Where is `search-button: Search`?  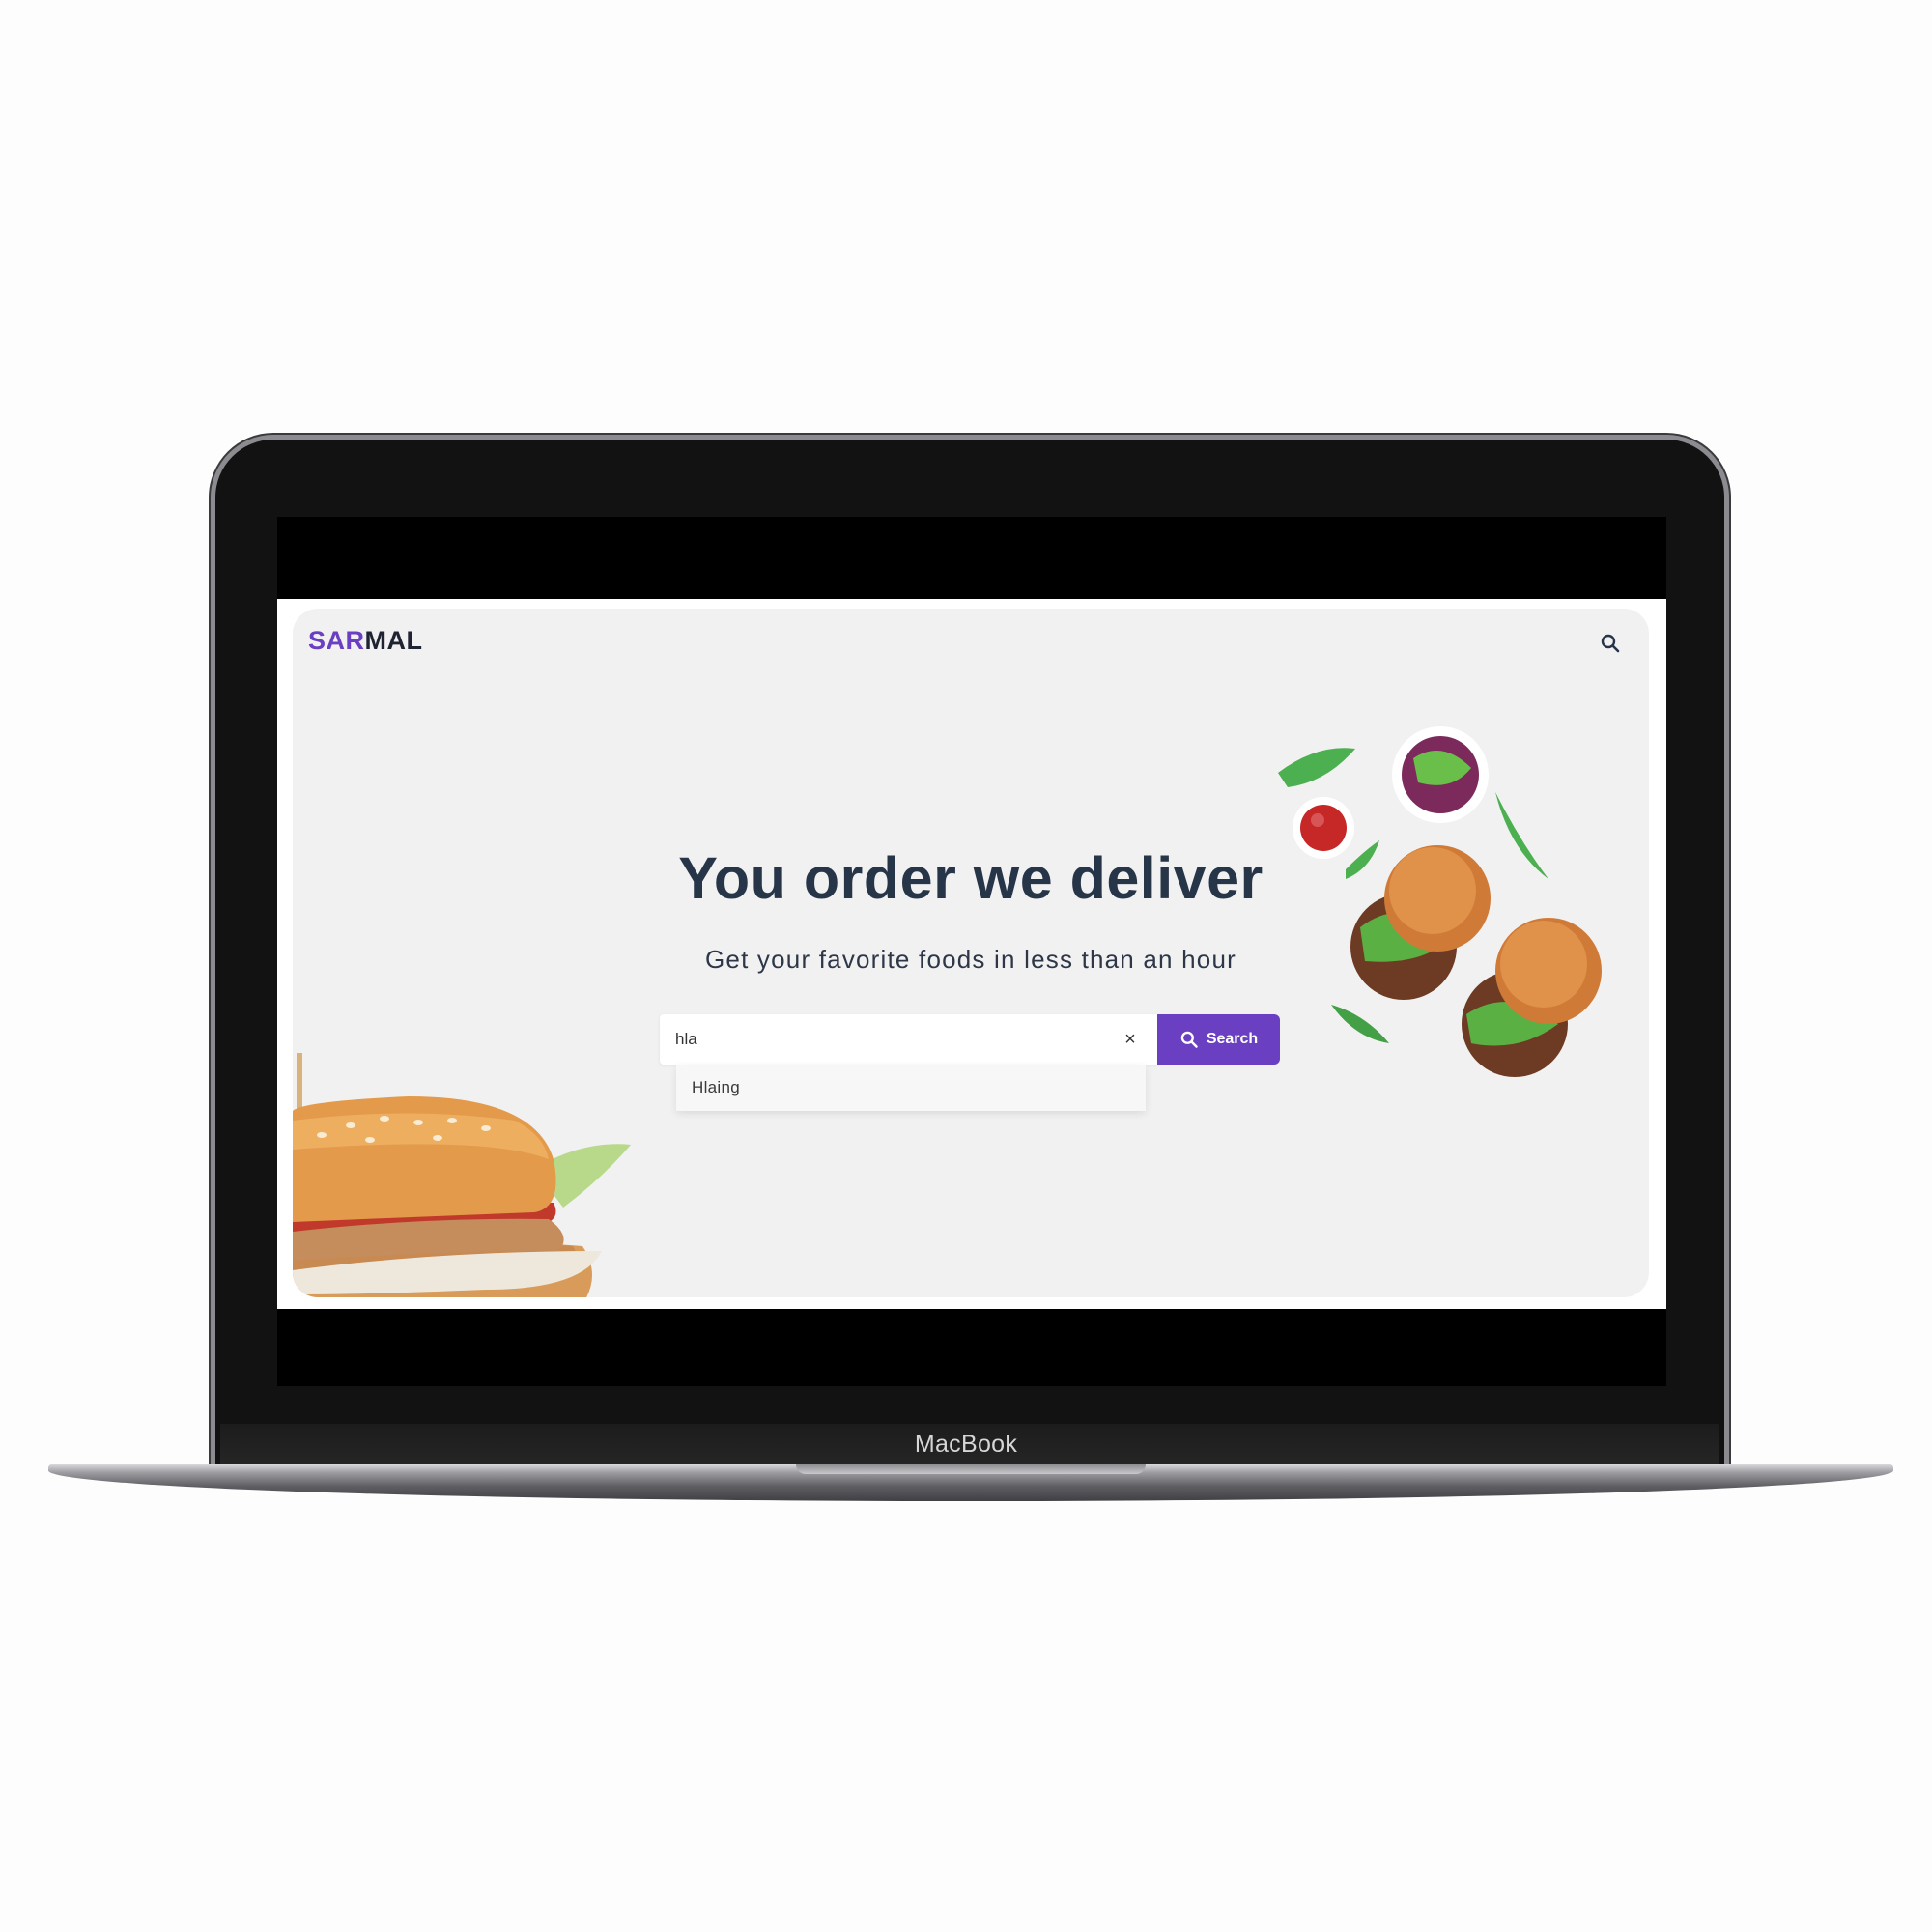
search-button: Search is located at coordinates (1218, 1039).